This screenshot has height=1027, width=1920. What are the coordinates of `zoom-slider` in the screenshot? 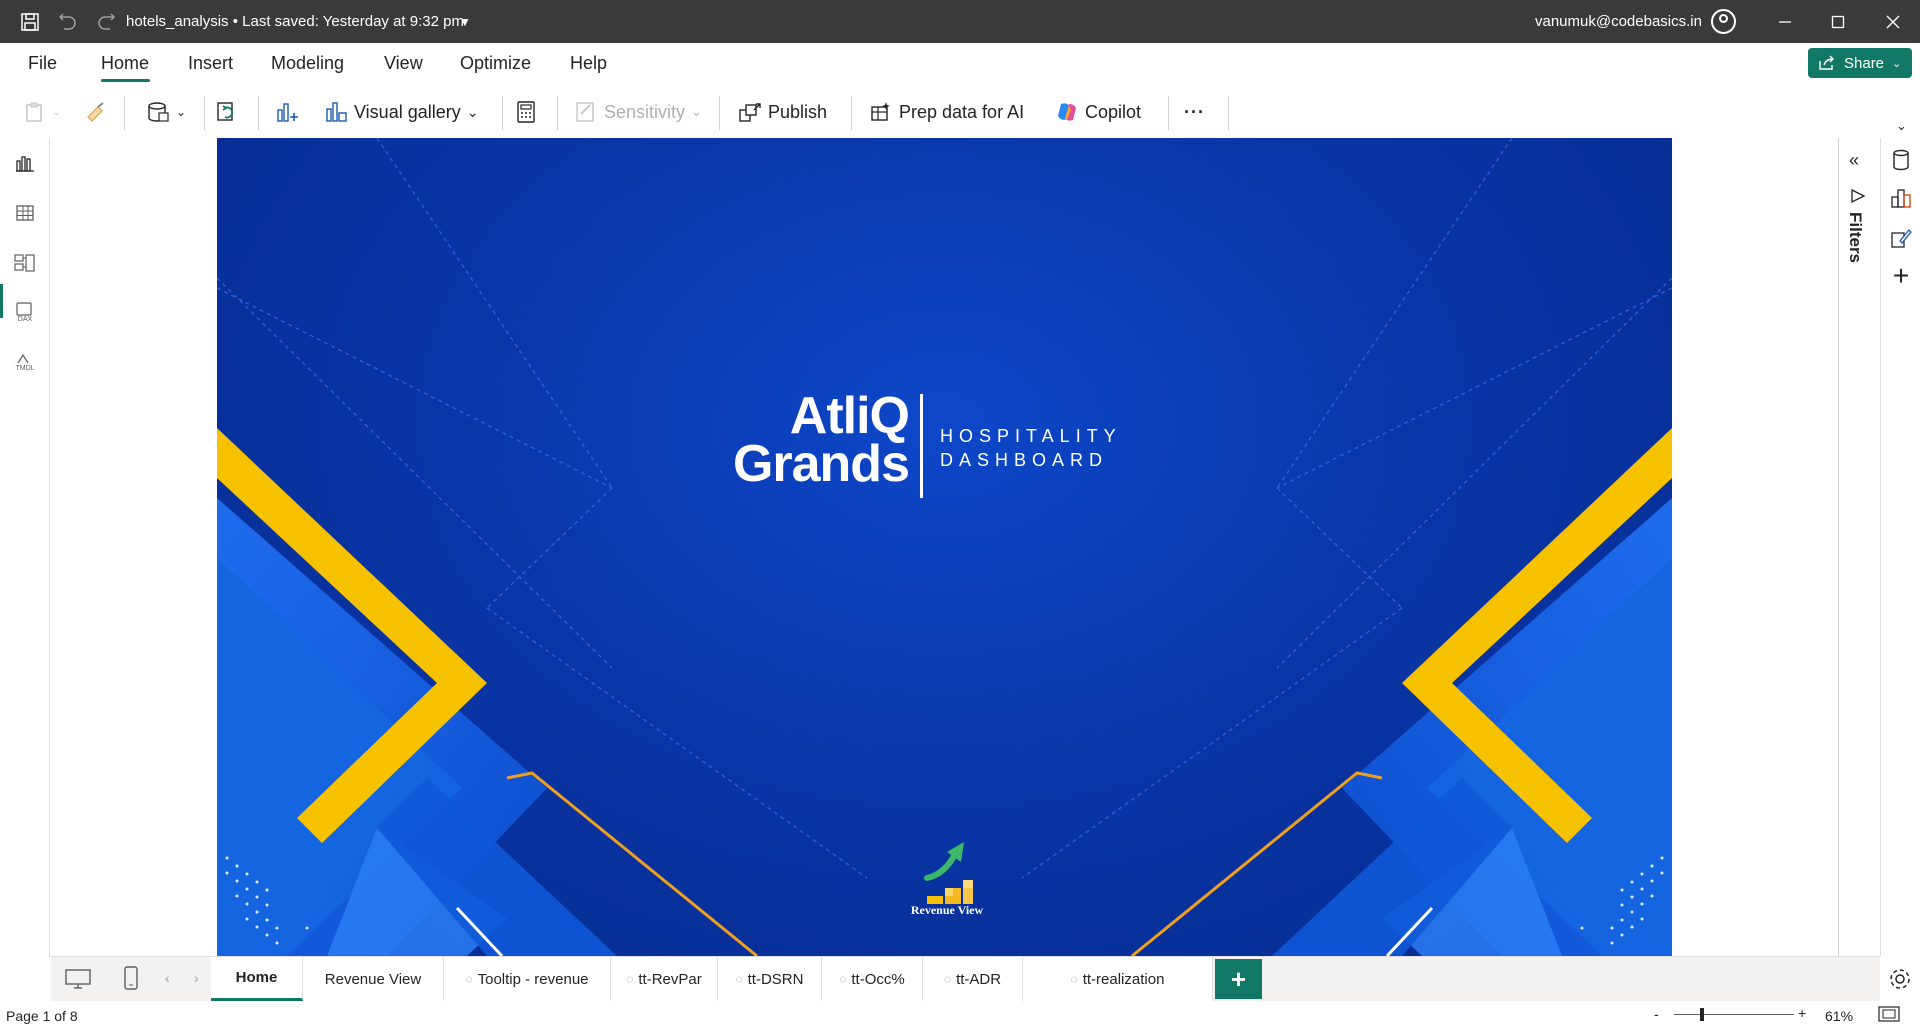 It's located at (1734, 1014).